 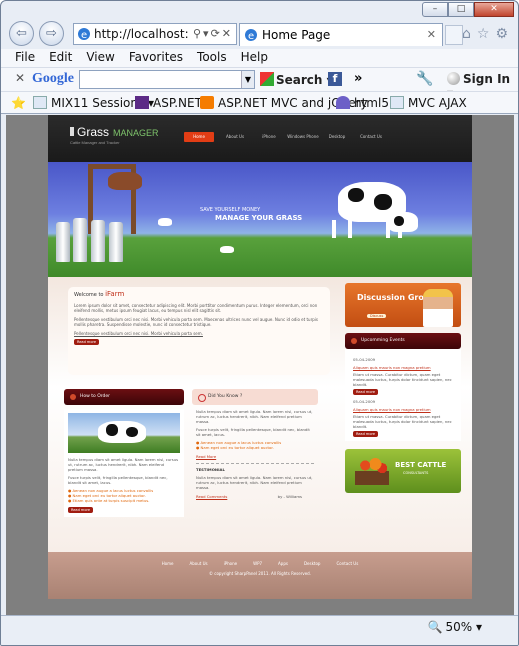 I want to click on nav-home: Home, so click(x=199, y=137).